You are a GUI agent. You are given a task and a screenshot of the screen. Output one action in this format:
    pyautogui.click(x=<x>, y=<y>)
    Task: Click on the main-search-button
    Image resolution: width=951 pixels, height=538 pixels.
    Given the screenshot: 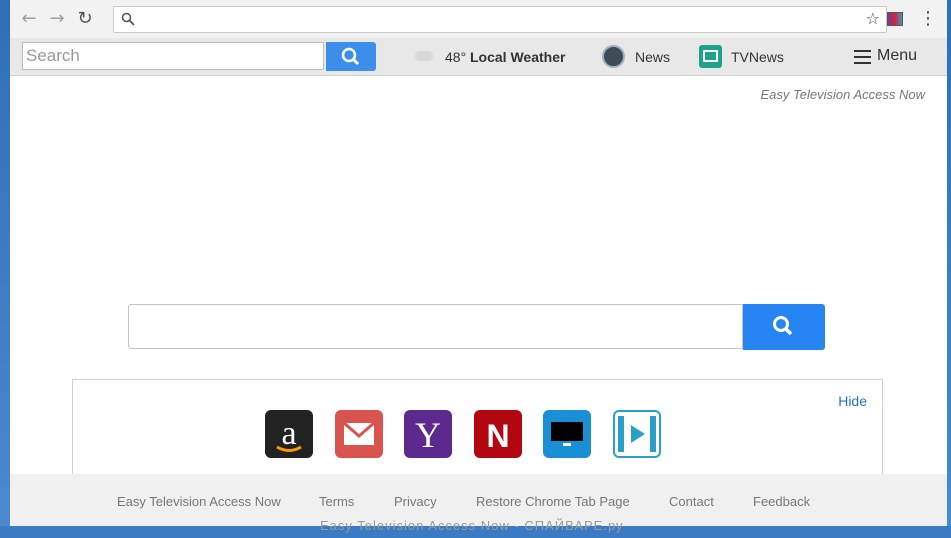 What is the action you would take?
    pyautogui.click(x=784, y=327)
    